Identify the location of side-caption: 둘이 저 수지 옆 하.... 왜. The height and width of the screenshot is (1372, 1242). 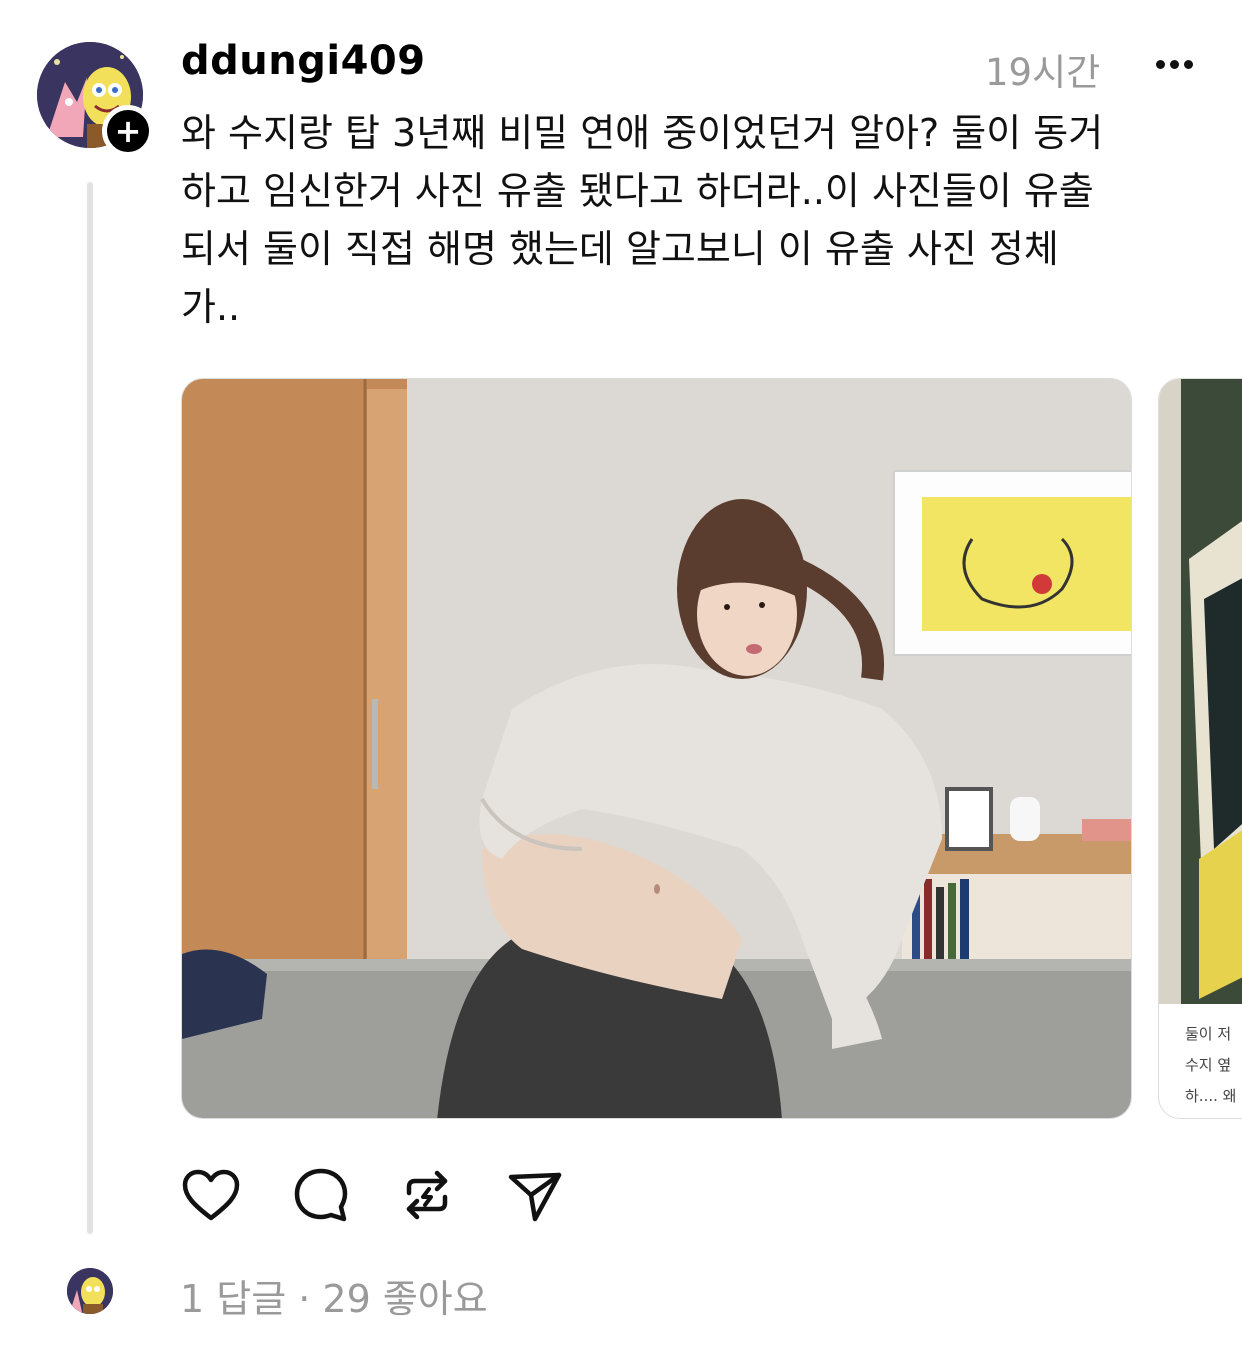
(1211, 1065).